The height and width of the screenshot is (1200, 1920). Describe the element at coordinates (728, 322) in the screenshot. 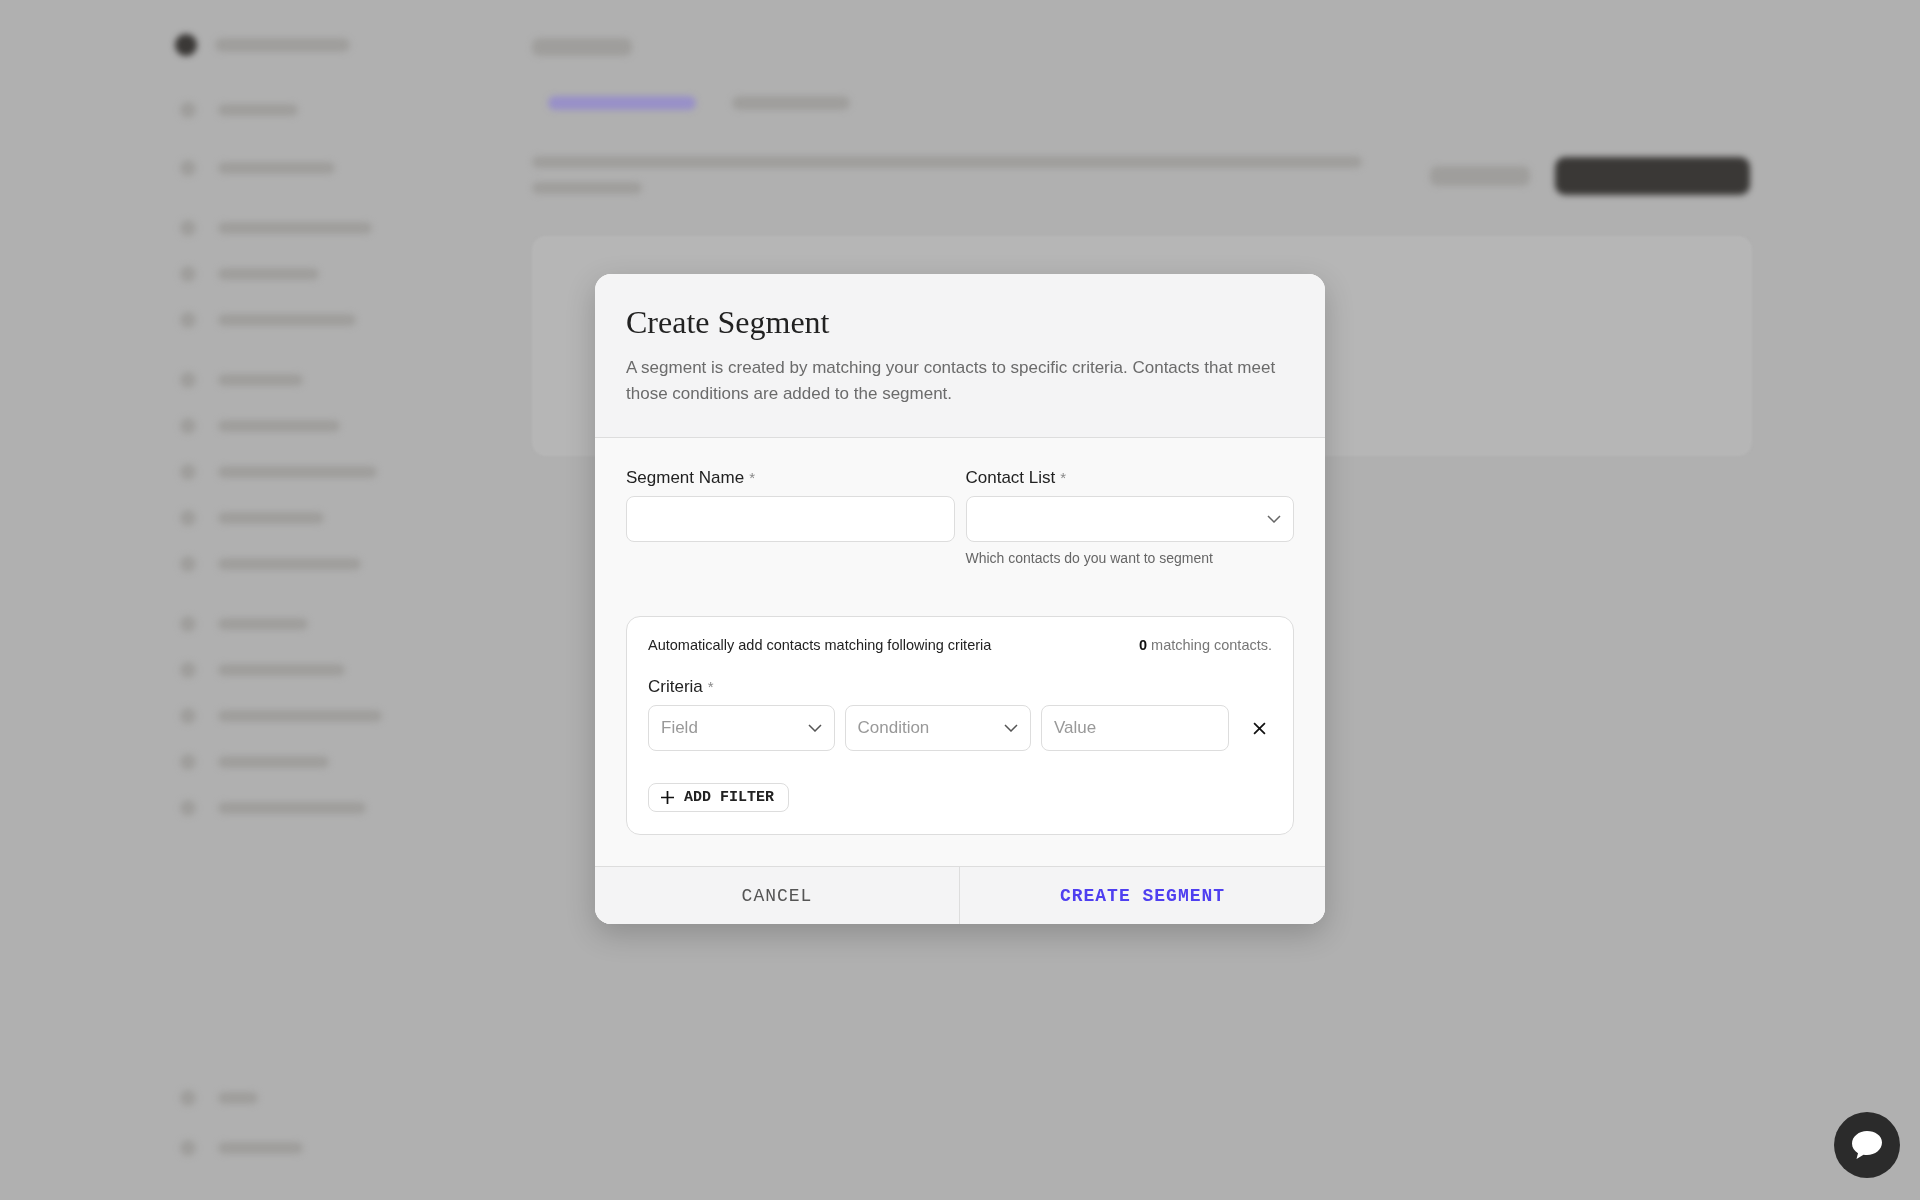

I see `dialog-title: Create Segment` at that location.